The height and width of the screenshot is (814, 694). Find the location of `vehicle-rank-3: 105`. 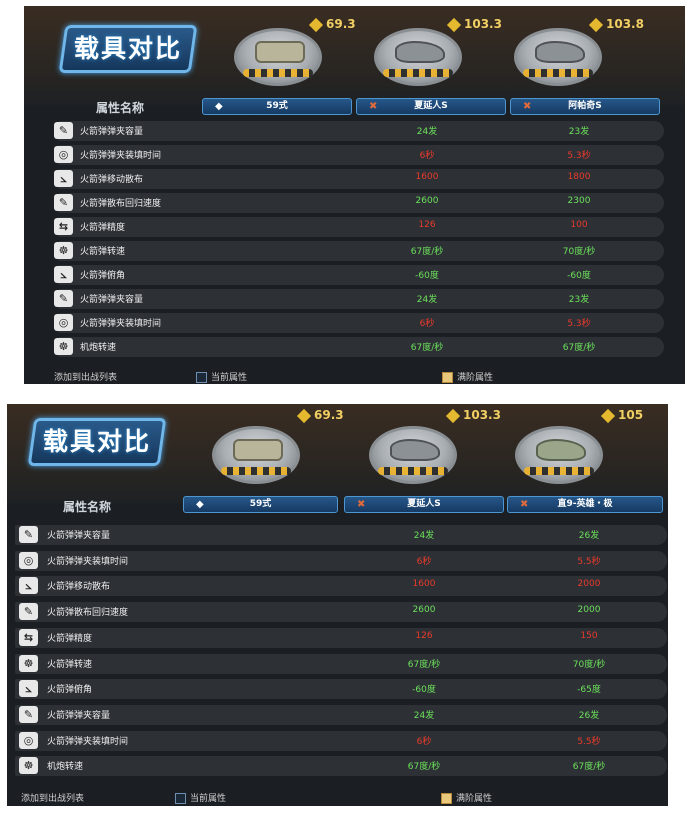

vehicle-rank-3: 105 is located at coordinates (621, 415).